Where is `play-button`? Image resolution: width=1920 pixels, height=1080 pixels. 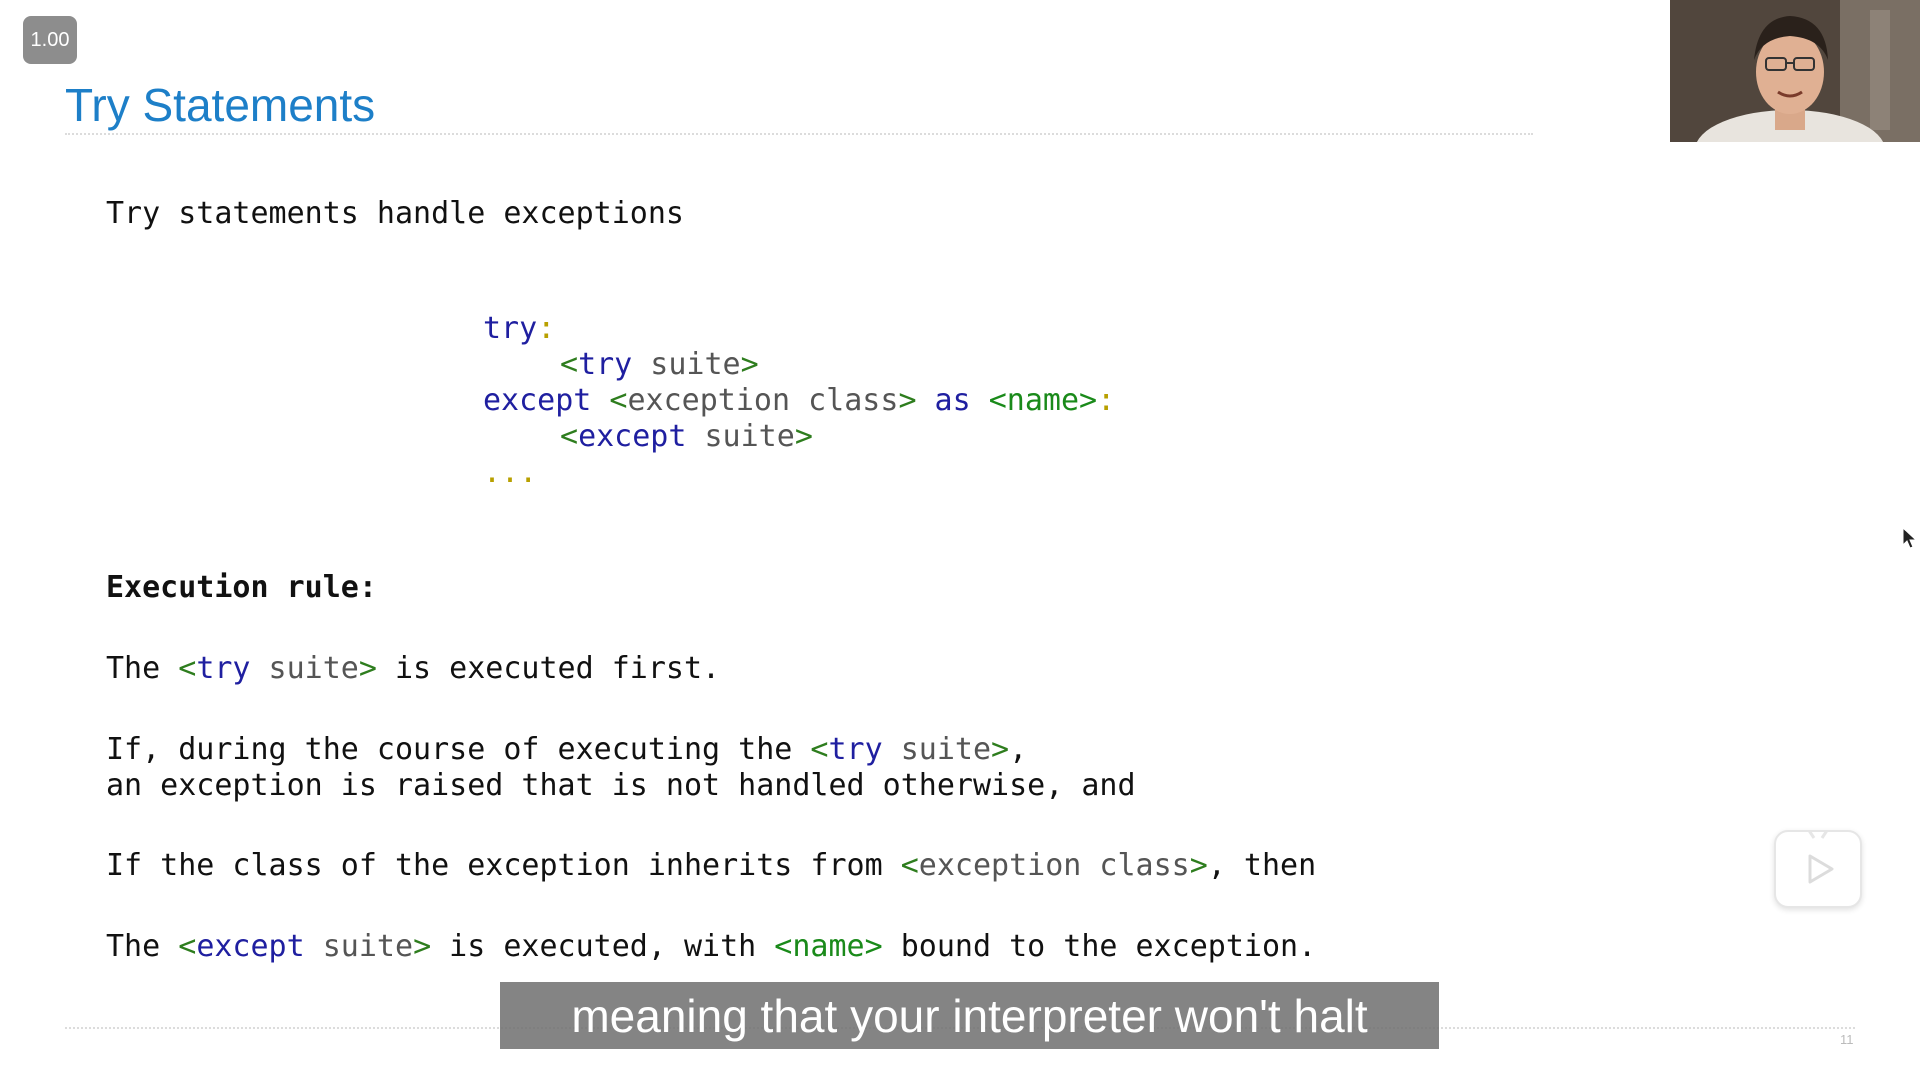
play-button is located at coordinates (1818, 866).